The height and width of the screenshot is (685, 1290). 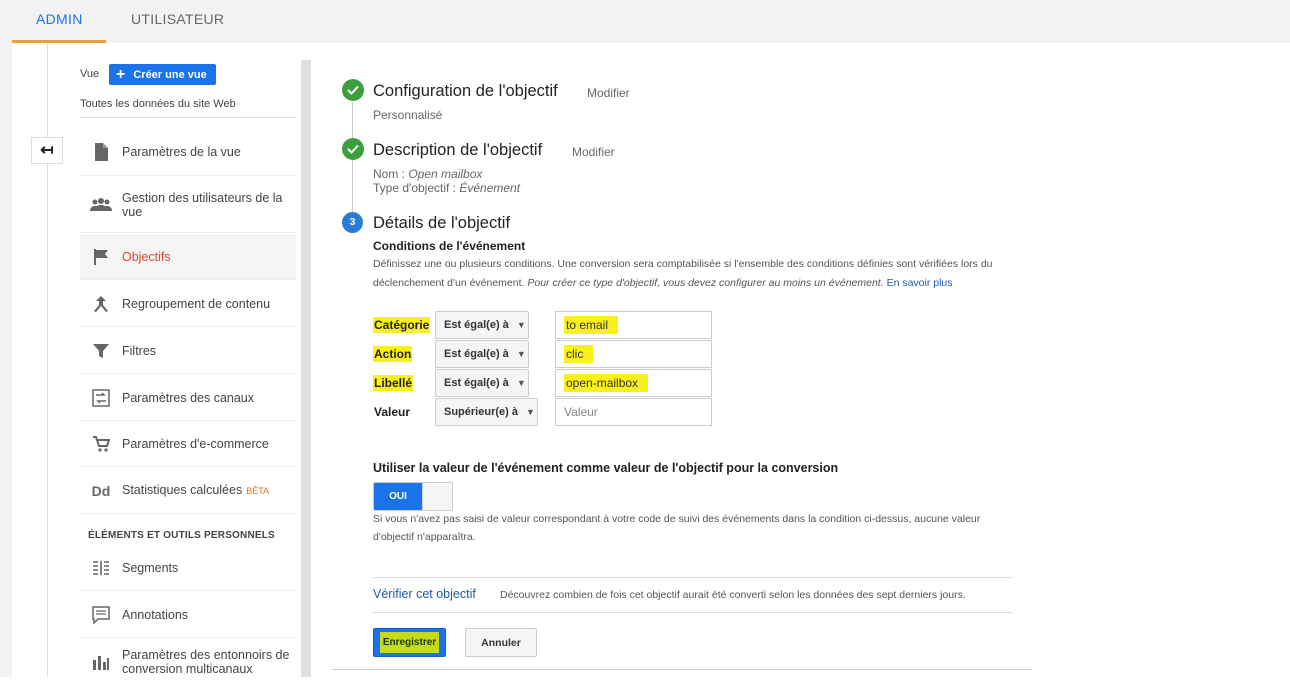 I want to click on sidebar-item-view-settings: Paramètres de la vue, so click(x=188, y=152).